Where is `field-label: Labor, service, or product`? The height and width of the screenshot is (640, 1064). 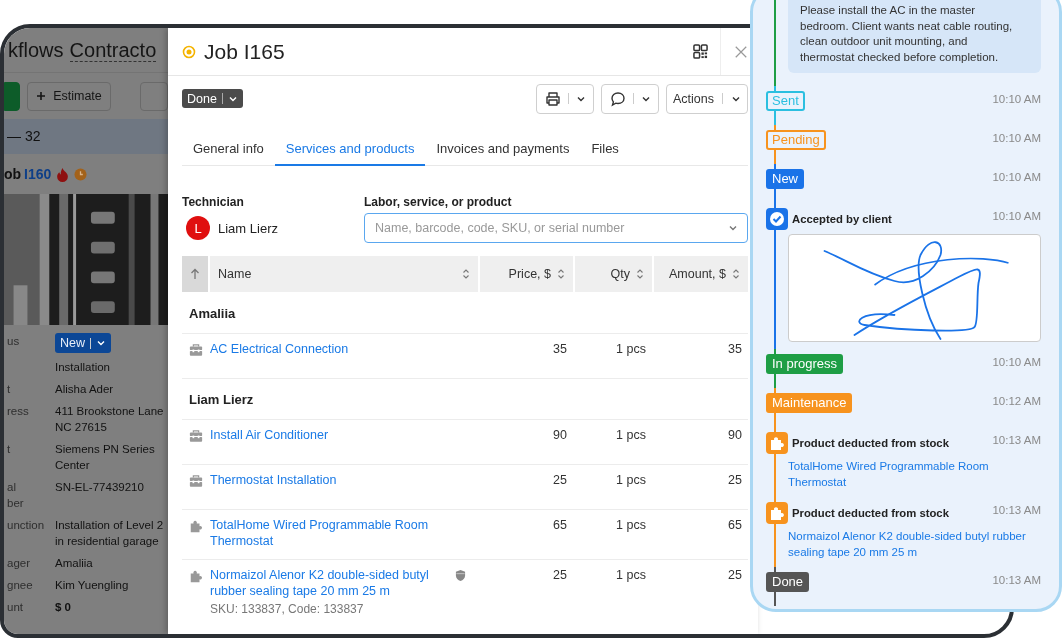
field-label: Labor, service, or product is located at coordinates (438, 203).